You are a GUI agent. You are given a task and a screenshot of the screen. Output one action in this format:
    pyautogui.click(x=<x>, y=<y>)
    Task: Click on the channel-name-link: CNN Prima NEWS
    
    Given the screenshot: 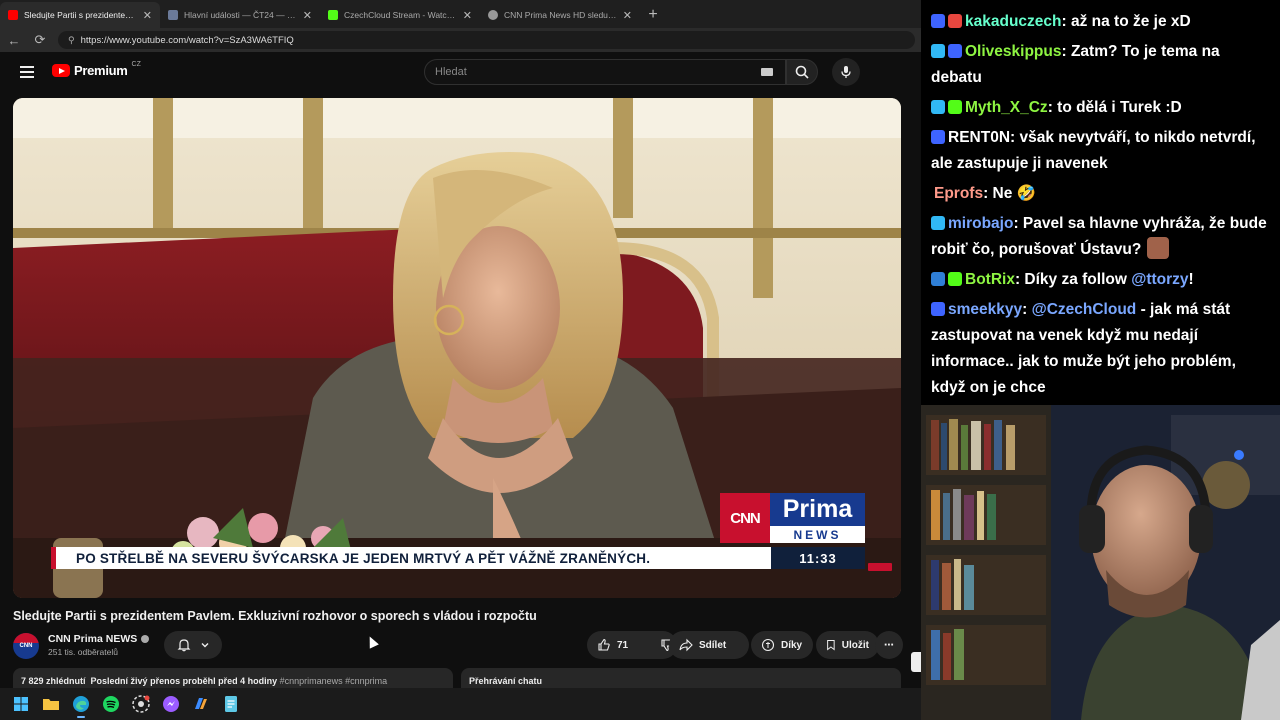 What is the action you would take?
    pyautogui.click(x=99, y=639)
    